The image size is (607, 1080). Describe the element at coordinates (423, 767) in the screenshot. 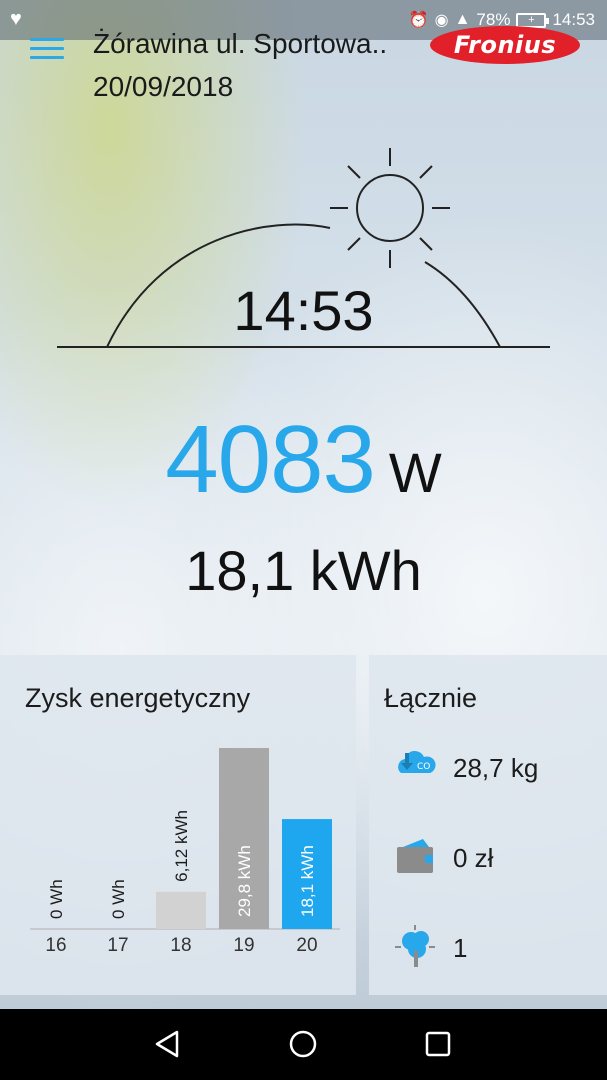

I see `svg-text: CO` at that location.